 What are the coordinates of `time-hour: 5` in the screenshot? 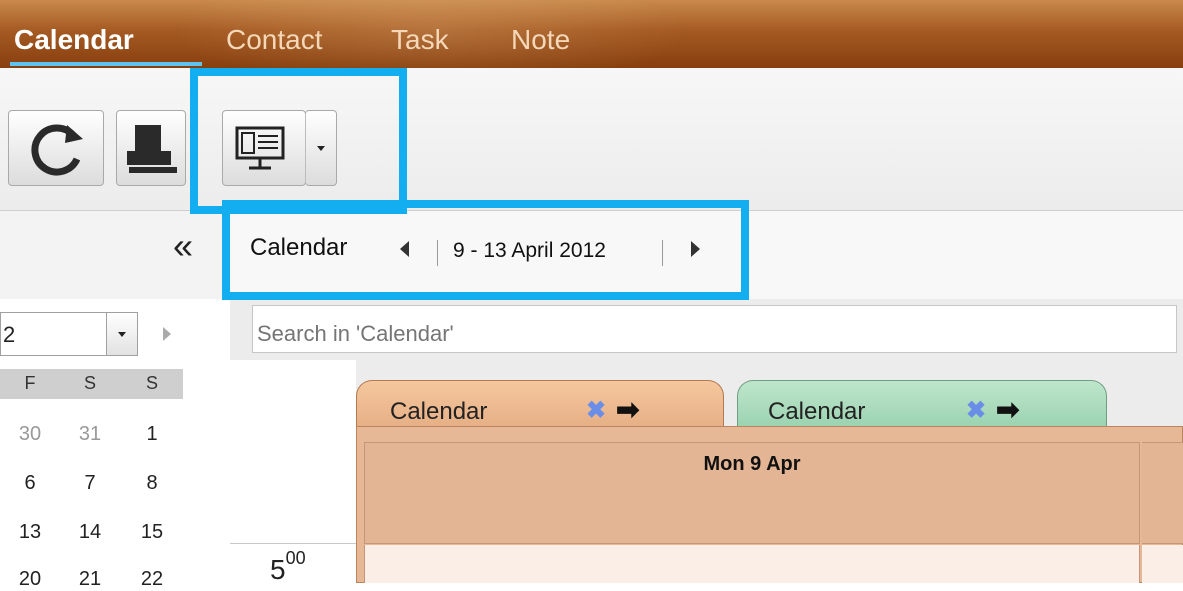 It's located at (278, 569).